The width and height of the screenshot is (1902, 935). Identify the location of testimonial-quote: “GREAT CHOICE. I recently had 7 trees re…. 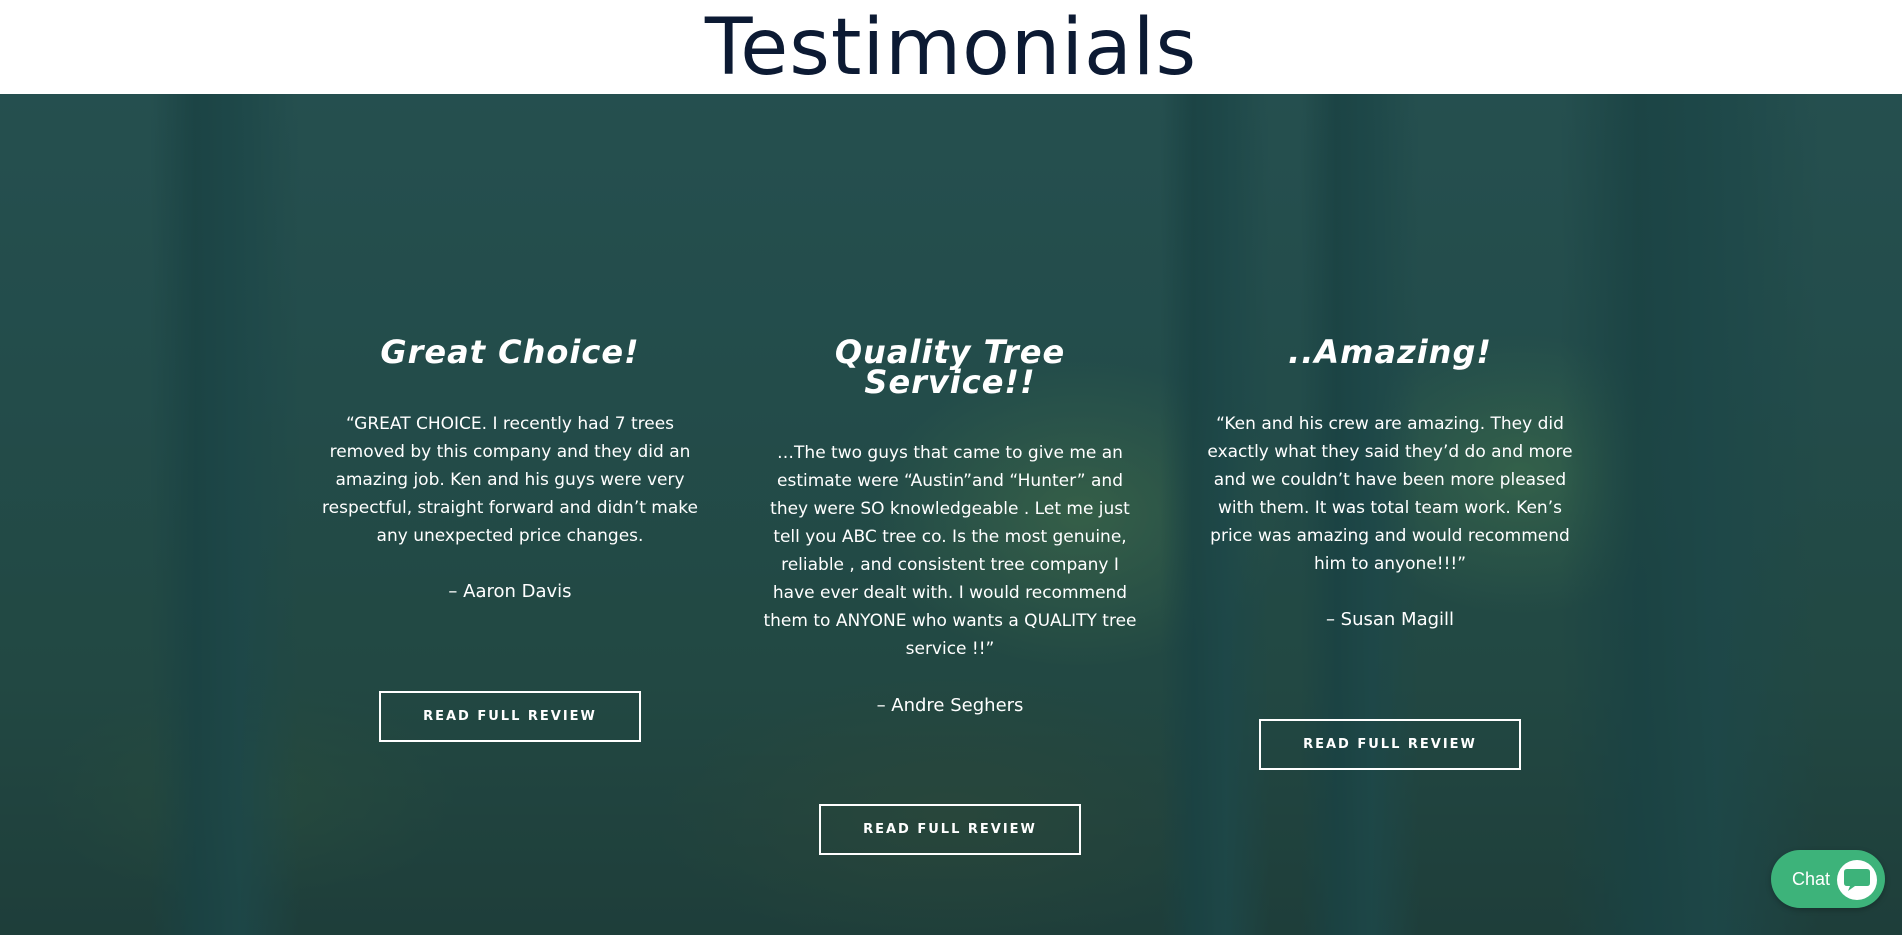
(510, 480).